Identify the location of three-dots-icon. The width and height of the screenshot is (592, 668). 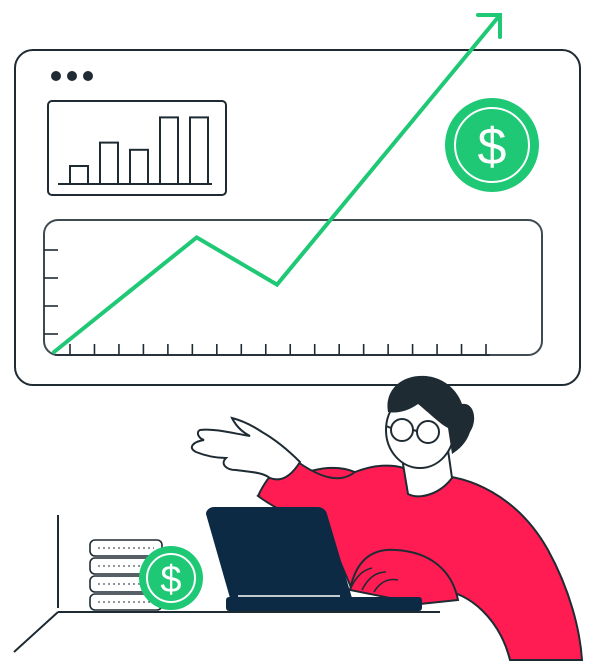
(72, 76).